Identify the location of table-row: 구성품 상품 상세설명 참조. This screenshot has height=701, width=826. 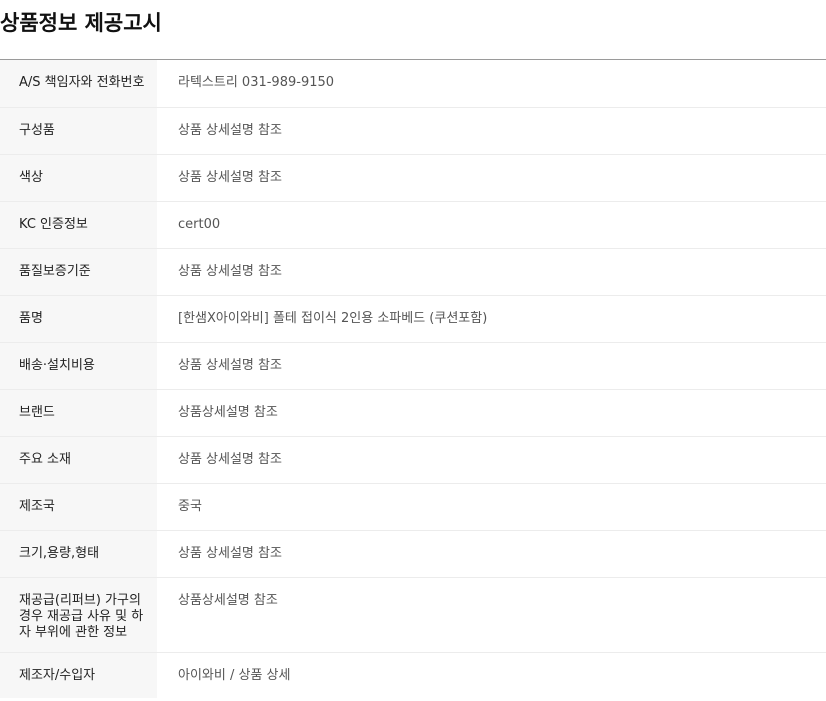
(413, 131).